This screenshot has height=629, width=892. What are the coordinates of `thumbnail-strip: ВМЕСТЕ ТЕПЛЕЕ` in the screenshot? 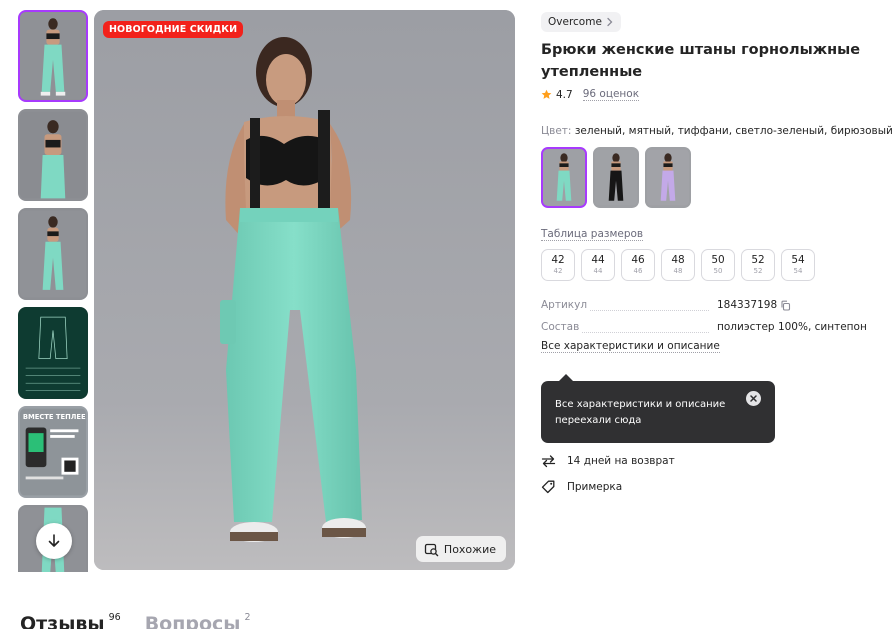 It's located at (53, 291).